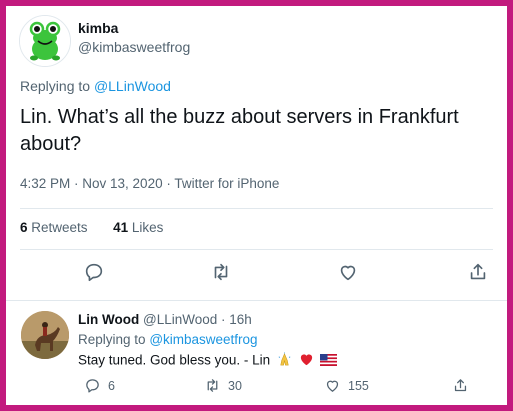 This screenshot has height=411, width=513. I want to click on reply-share-button, so click(464, 385).